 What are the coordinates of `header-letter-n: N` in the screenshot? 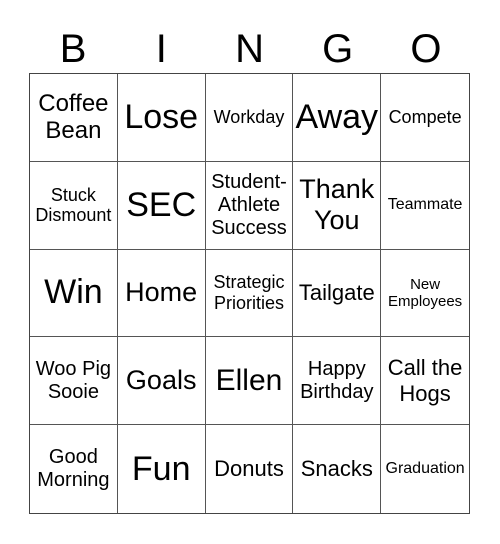 It's located at (249, 49).